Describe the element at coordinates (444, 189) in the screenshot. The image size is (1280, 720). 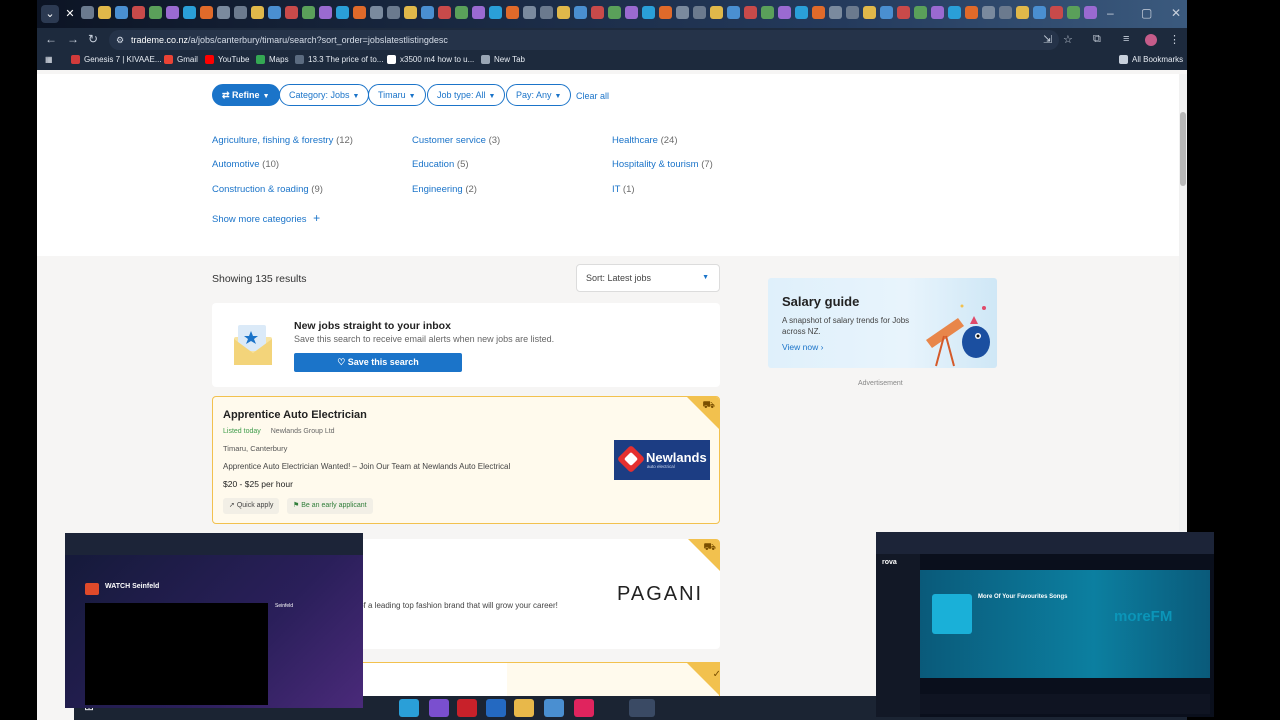
I see `category-link: Engineering (2)` at that location.